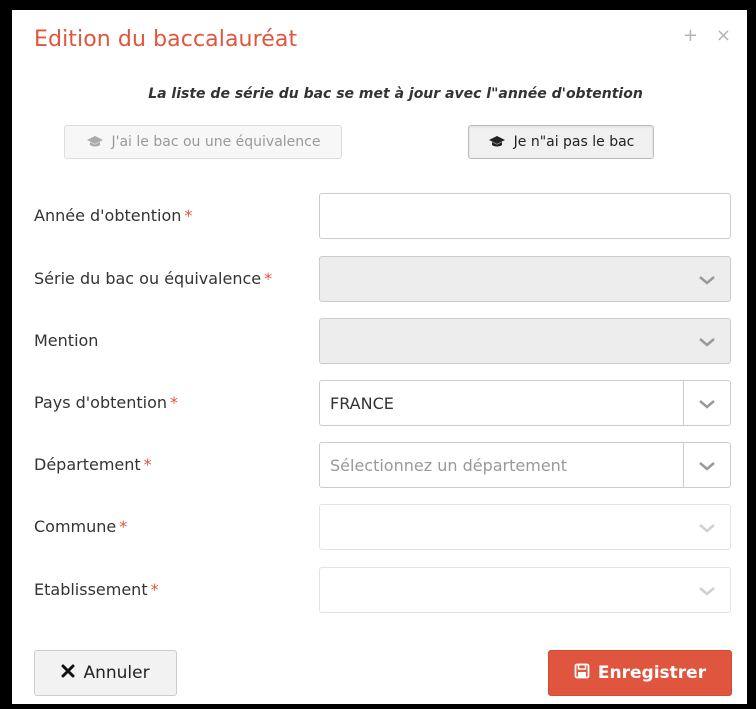 The width and height of the screenshot is (756, 709). Describe the element at coordinates (525, 341) in the screenshot. I see `mention-select` at that location.